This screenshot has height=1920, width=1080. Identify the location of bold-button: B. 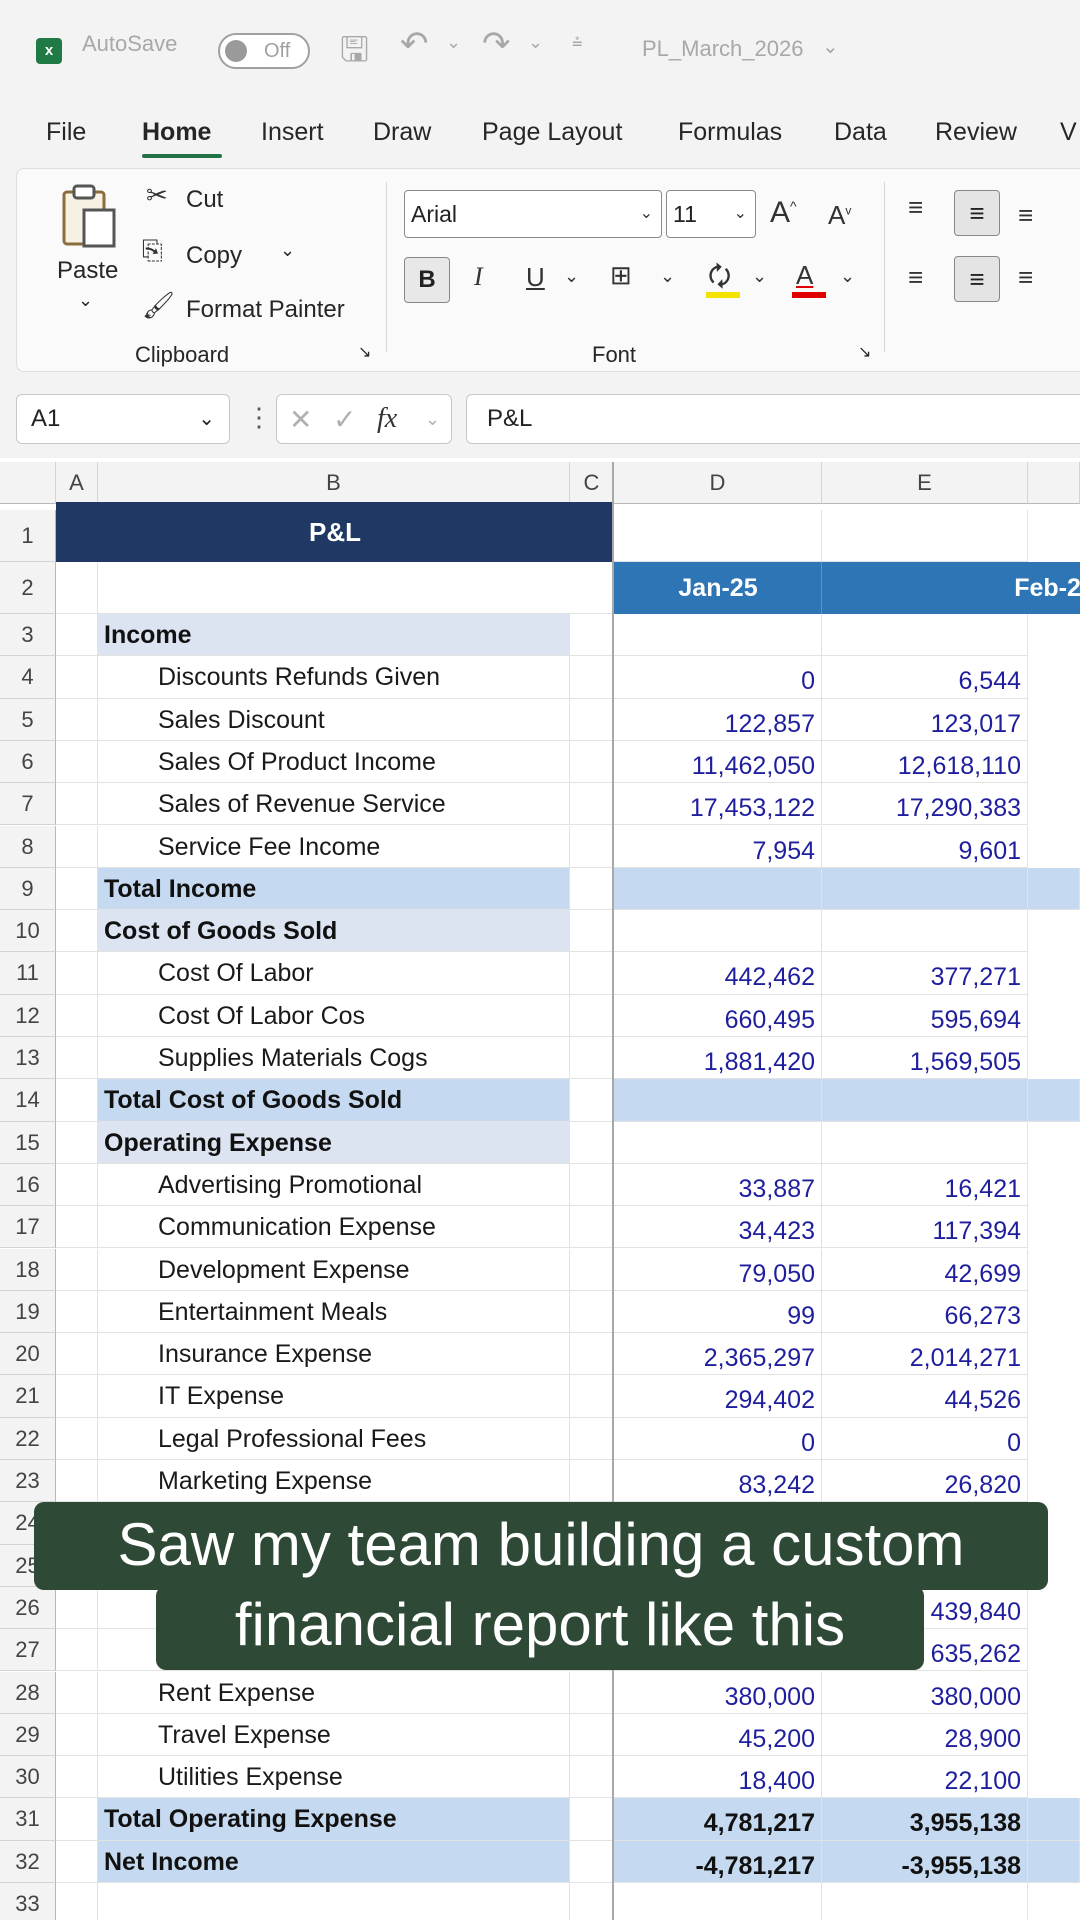
(427, 280).